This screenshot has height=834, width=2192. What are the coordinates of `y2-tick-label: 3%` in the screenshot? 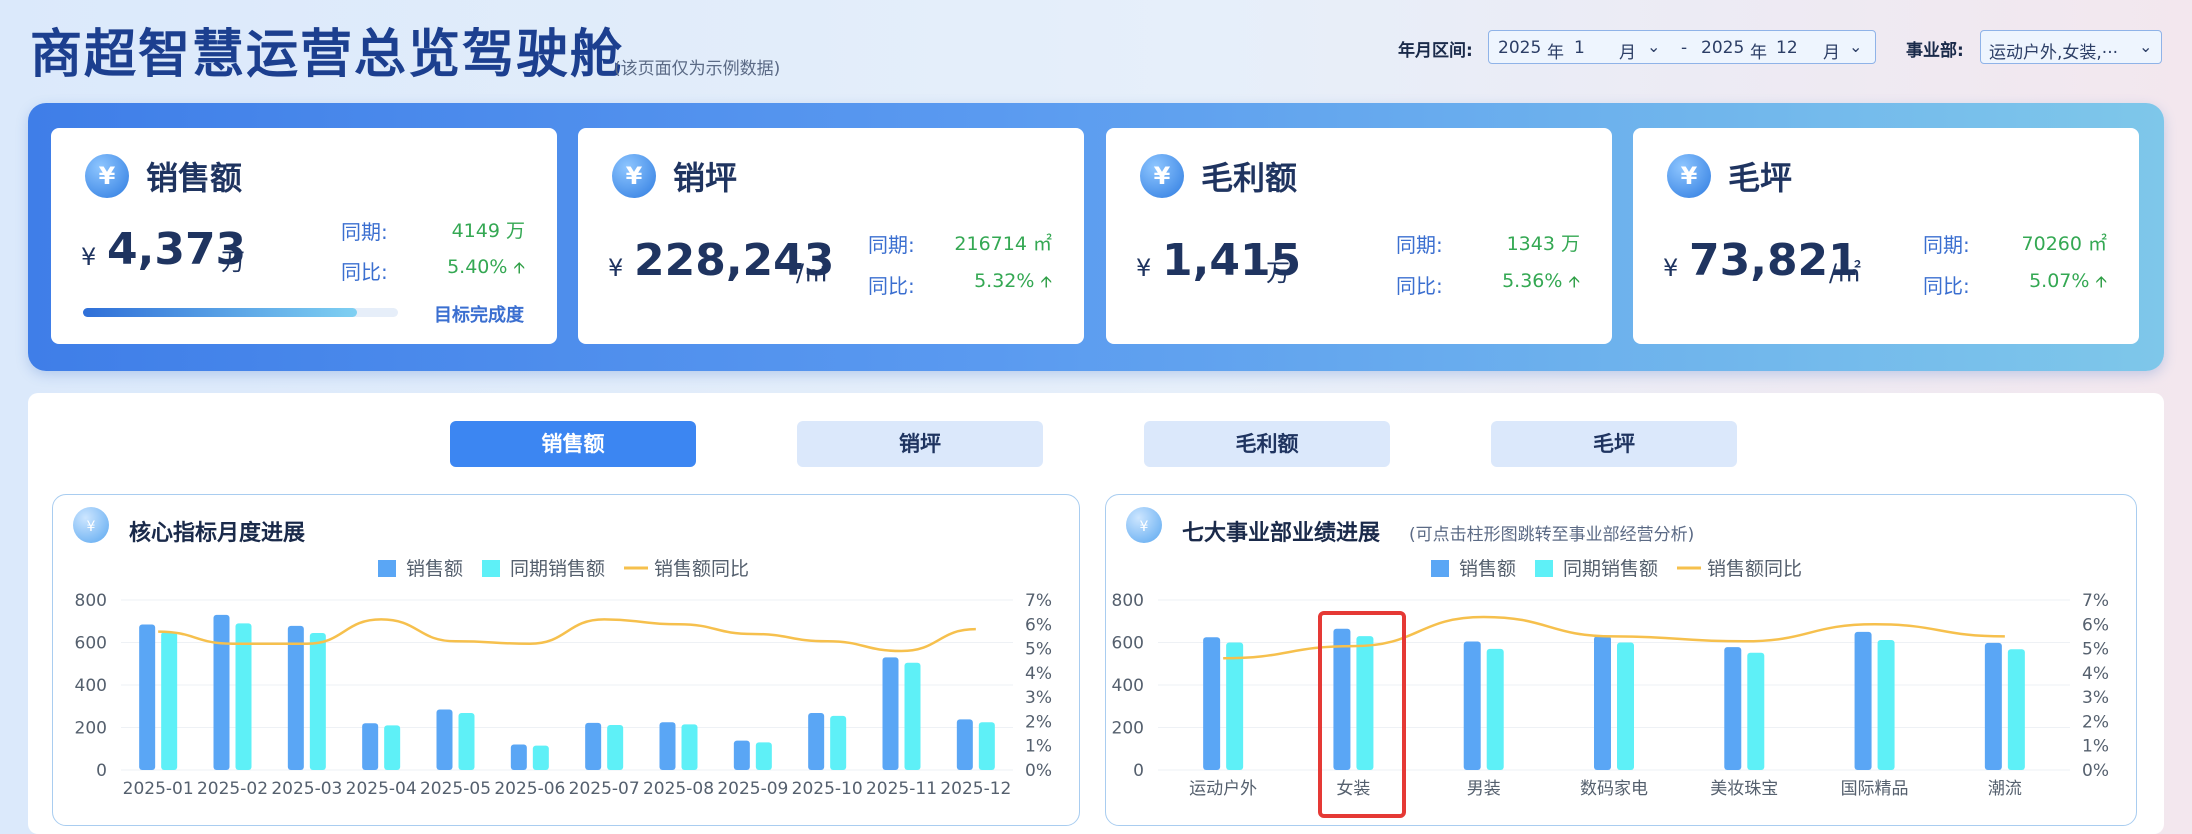 It's located at (2095, 698).